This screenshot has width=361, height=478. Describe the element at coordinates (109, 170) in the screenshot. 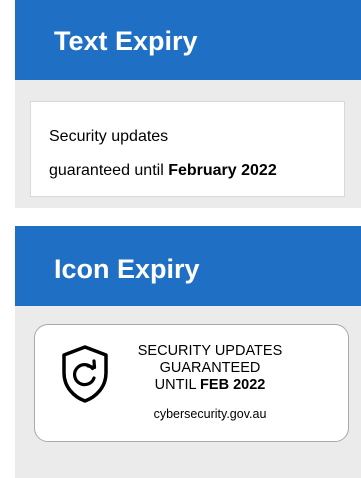

I see `text-expiry-guaranteed-until: guaranteed until` at that location.